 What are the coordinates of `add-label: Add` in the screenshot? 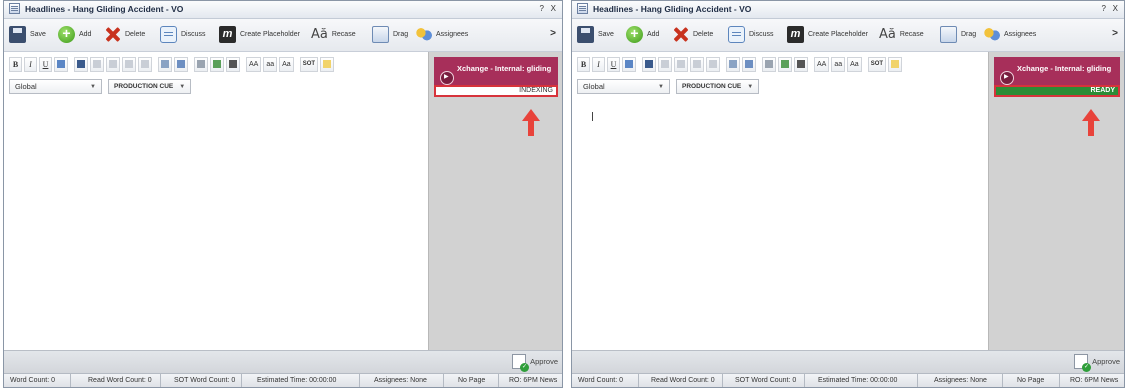 It's located at (85, 34).